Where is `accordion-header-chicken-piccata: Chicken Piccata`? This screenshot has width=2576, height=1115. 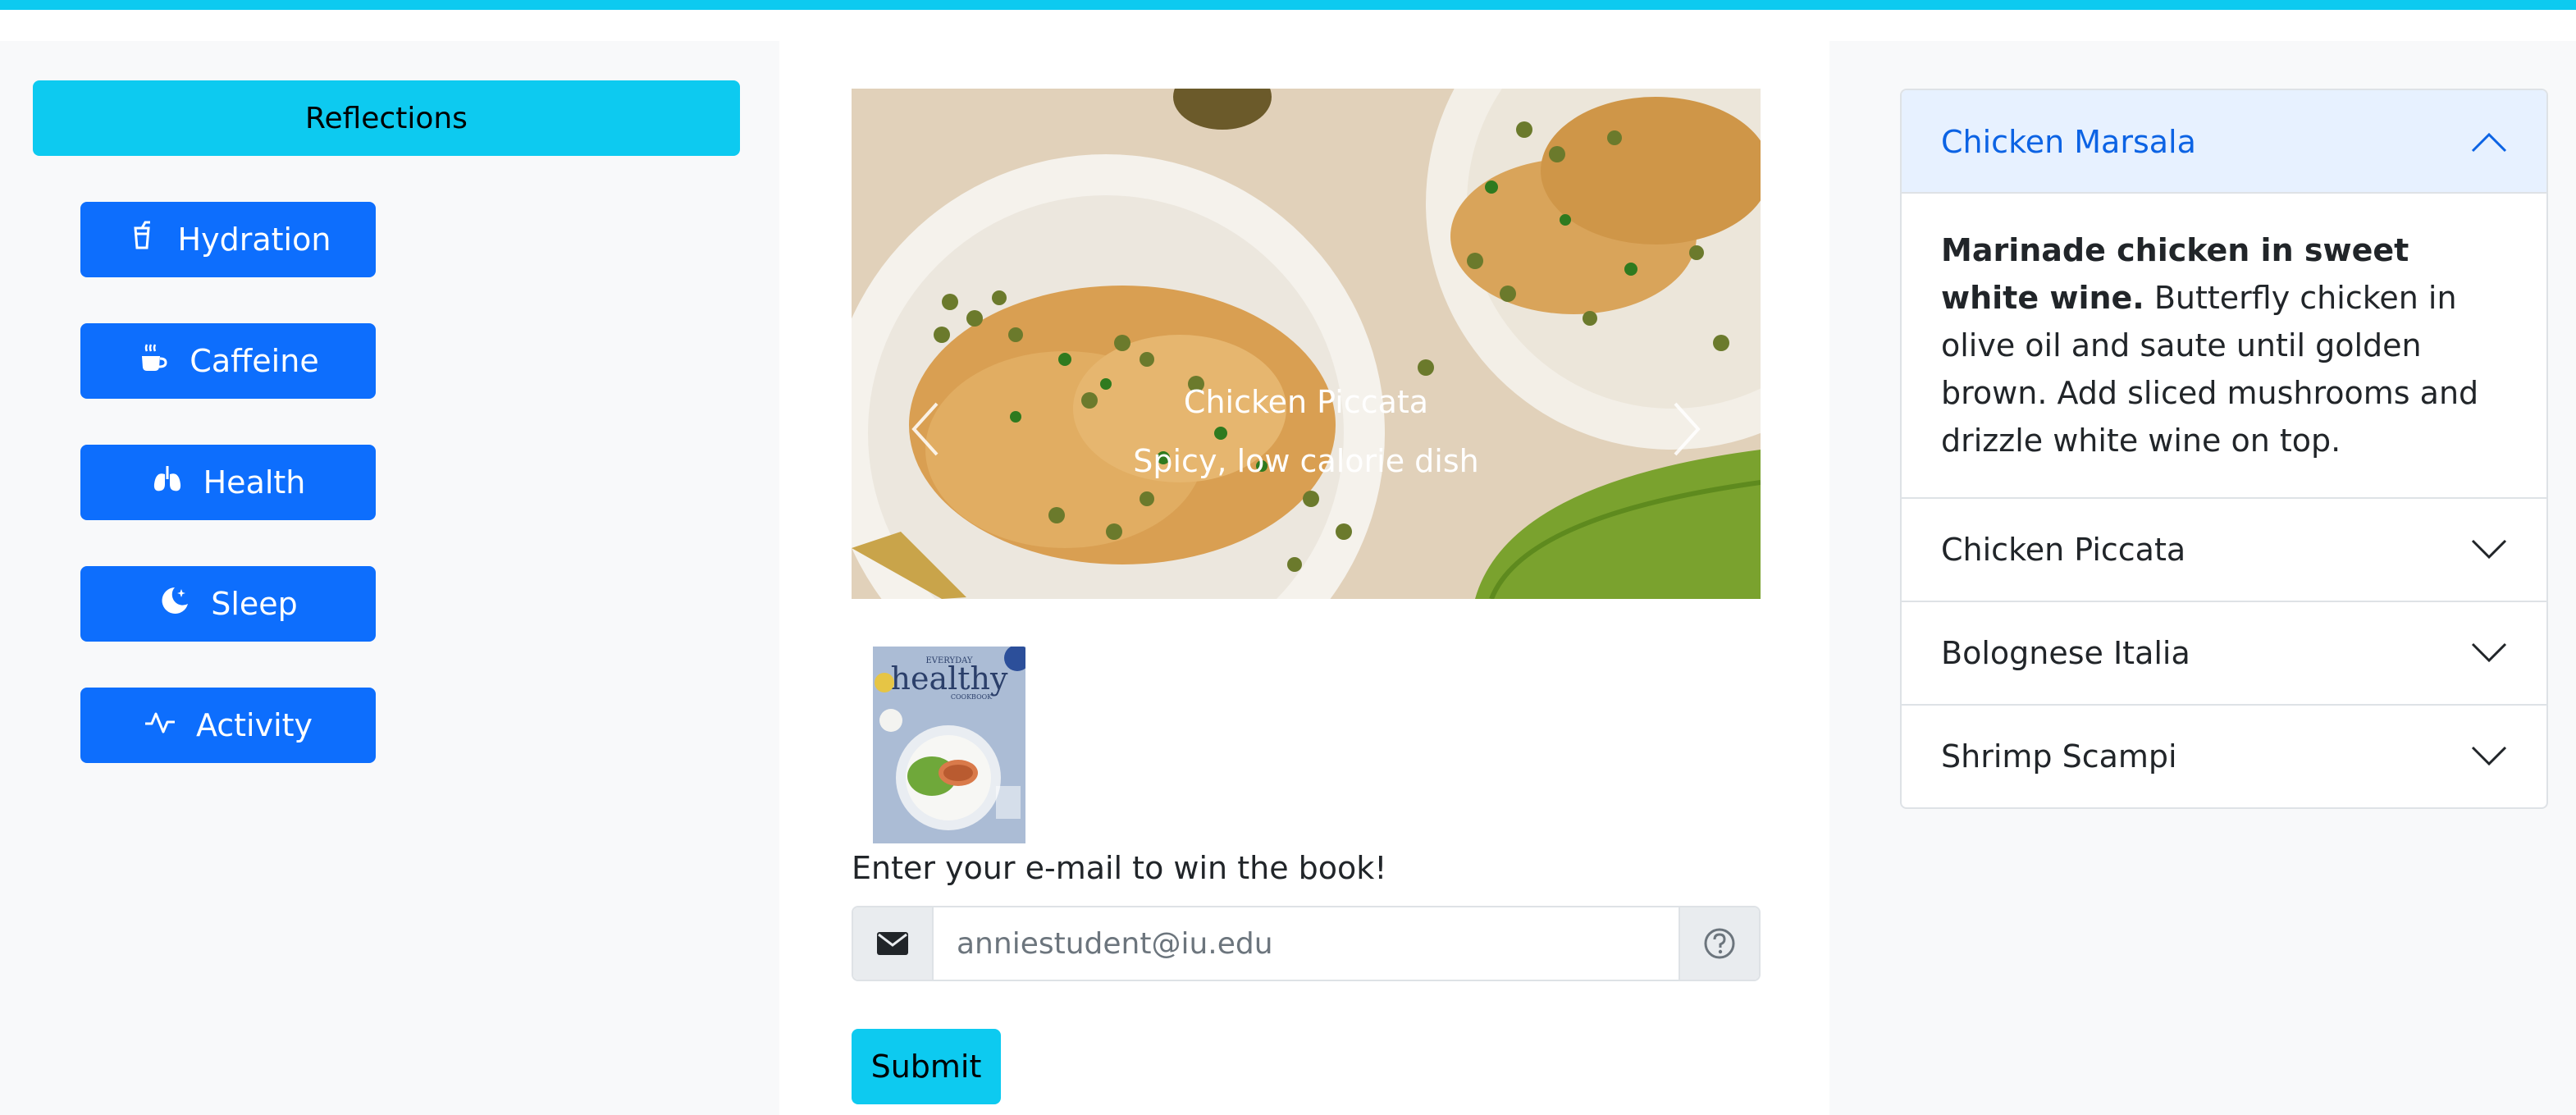 accordion-header-chicken-piccata: Chicken Piccata is located at coordinates (2224, 549).